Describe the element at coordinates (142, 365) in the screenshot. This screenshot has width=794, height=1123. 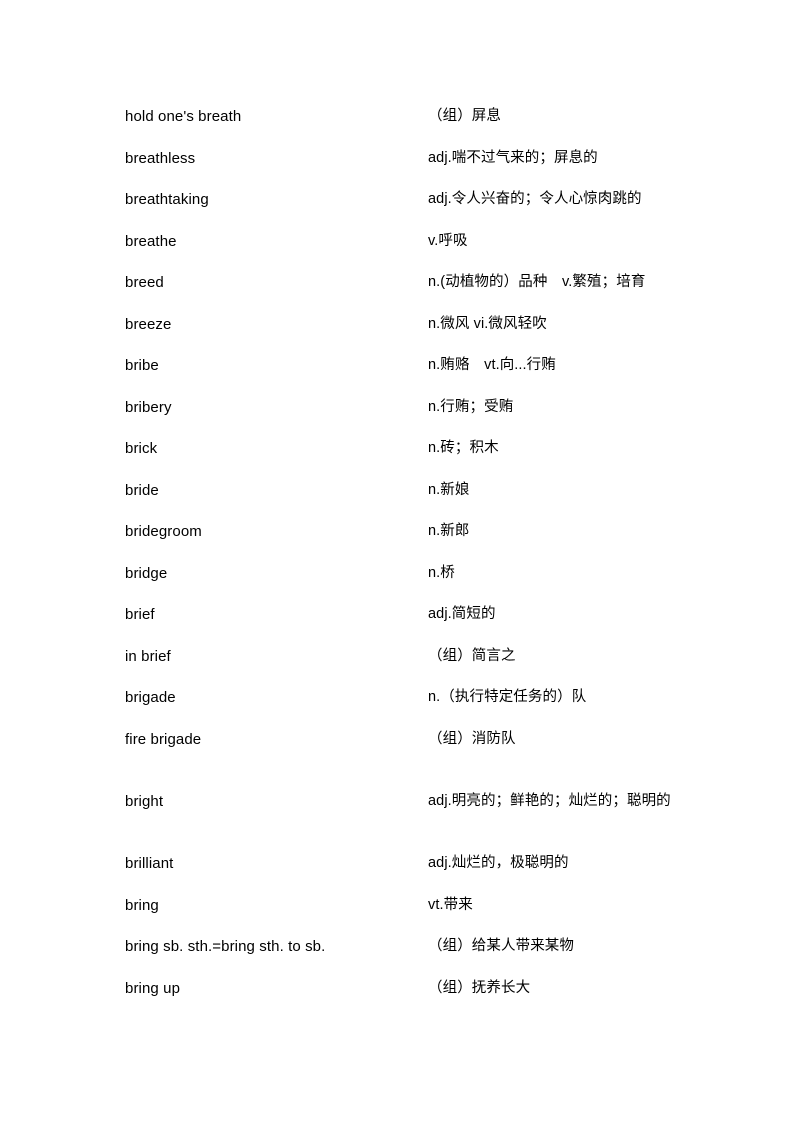
I see `vocabulary-term: bribe` at that location.